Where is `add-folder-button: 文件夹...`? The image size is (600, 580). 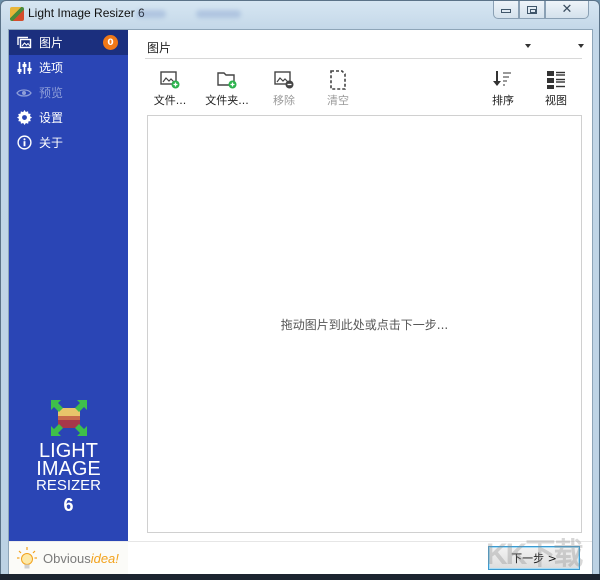 add-folder-button: 文件夹... is located at coordinates (227, 89).